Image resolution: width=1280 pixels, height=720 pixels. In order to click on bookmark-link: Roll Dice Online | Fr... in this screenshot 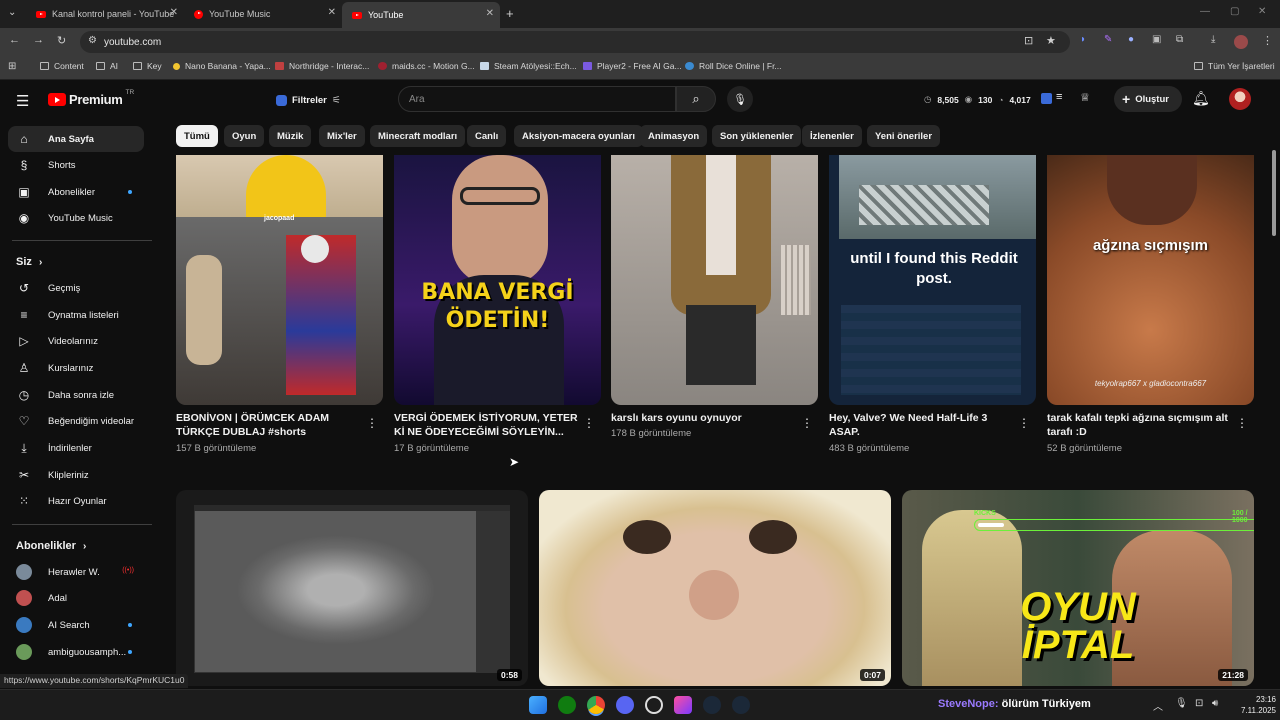, I will do `click(733, 66)`.